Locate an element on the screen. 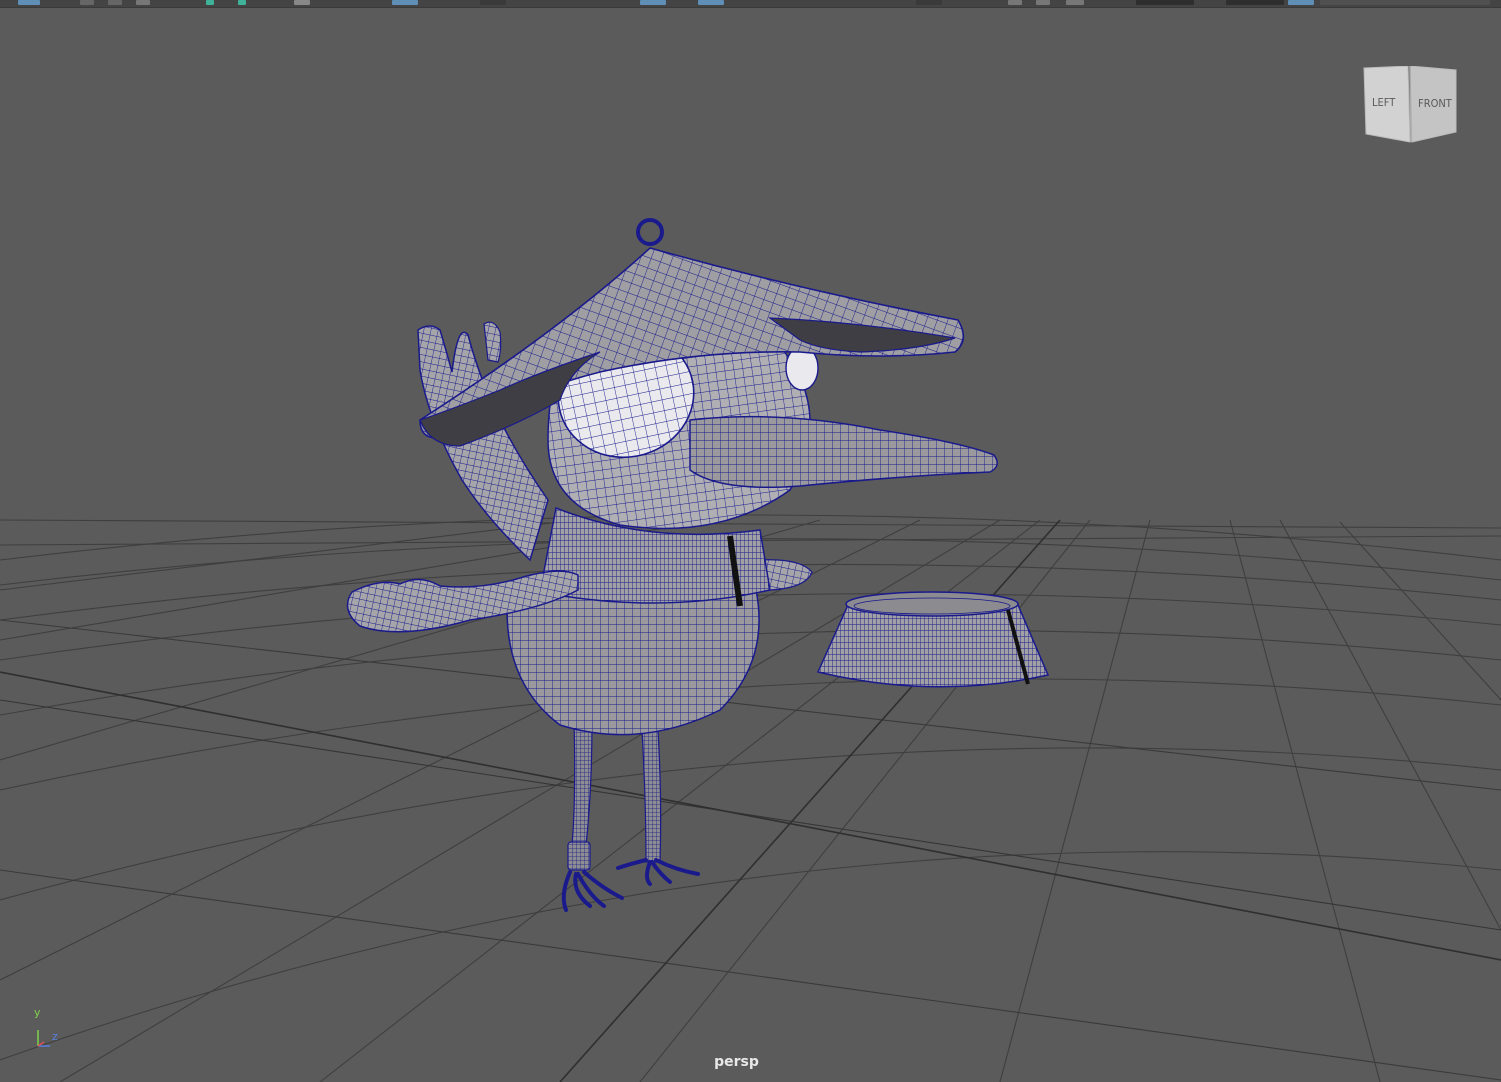  toolbar-search is located at coordinates (1405, 2).